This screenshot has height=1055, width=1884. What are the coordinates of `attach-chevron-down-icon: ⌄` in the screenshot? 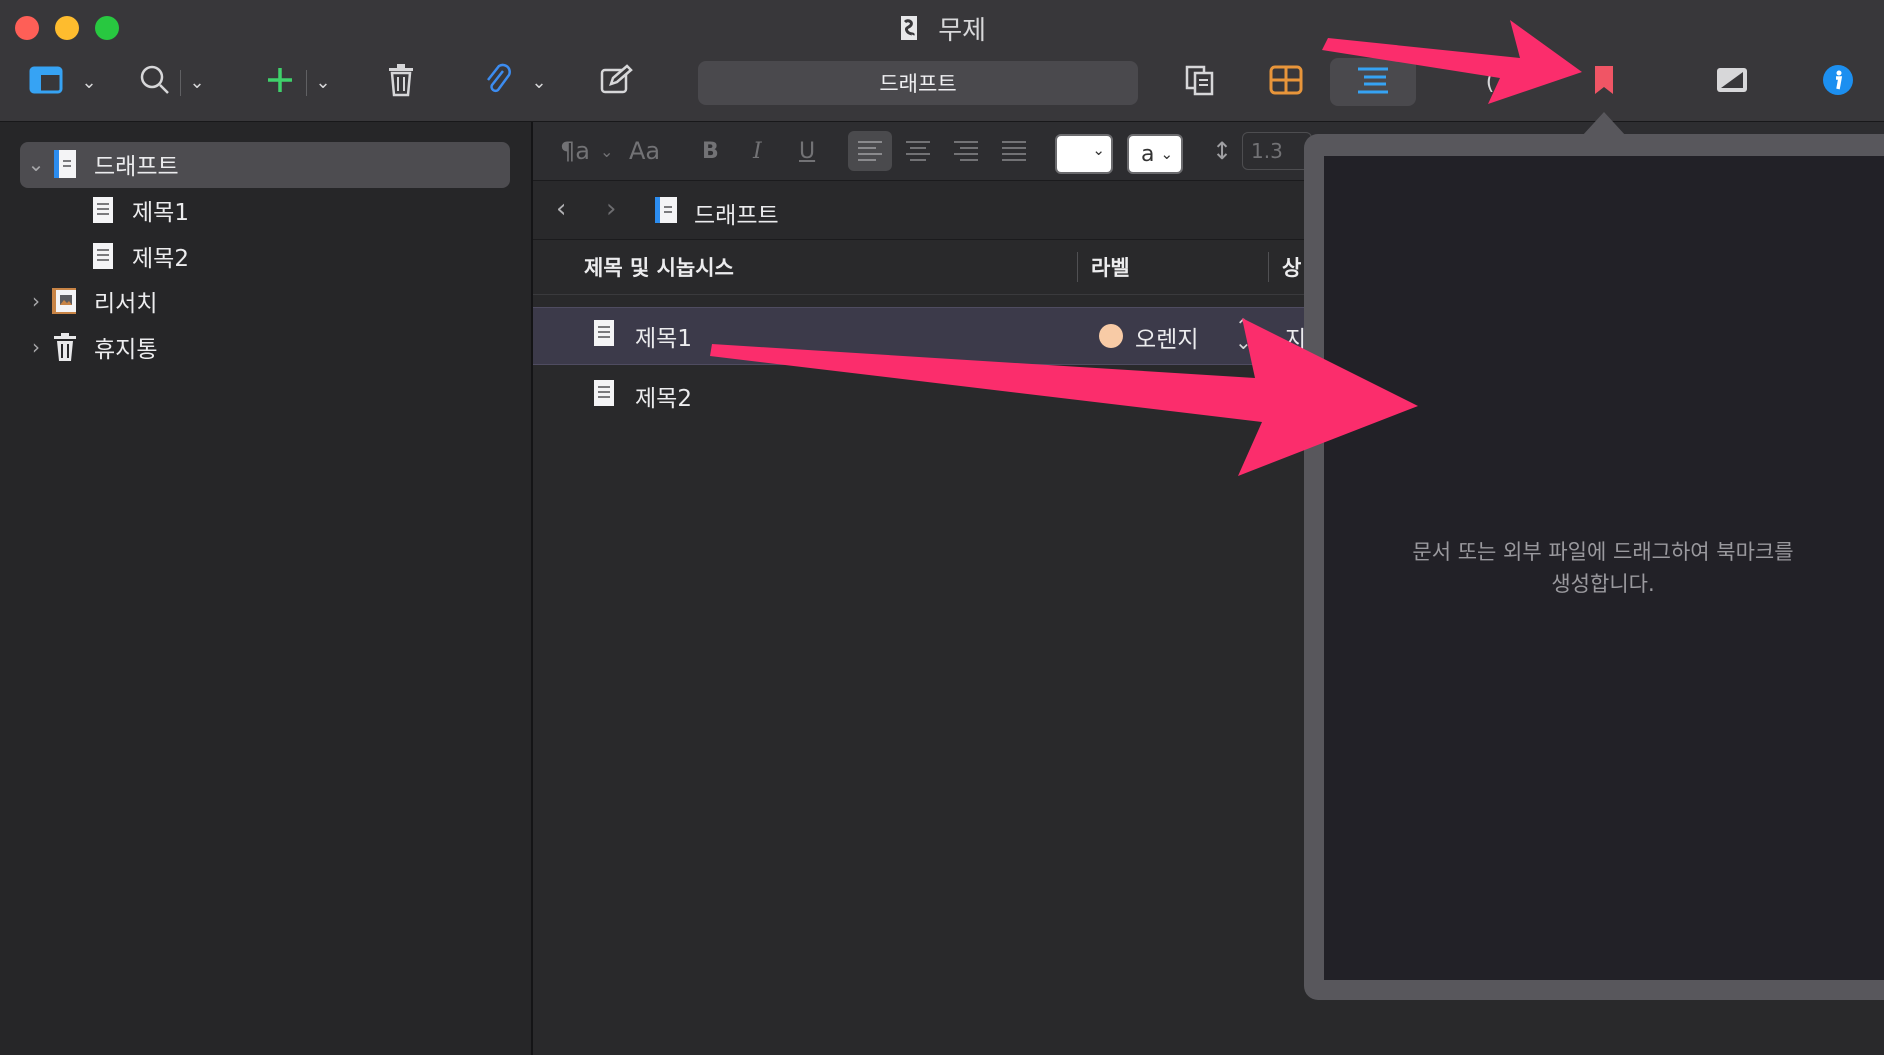 It's located at (539, 82).